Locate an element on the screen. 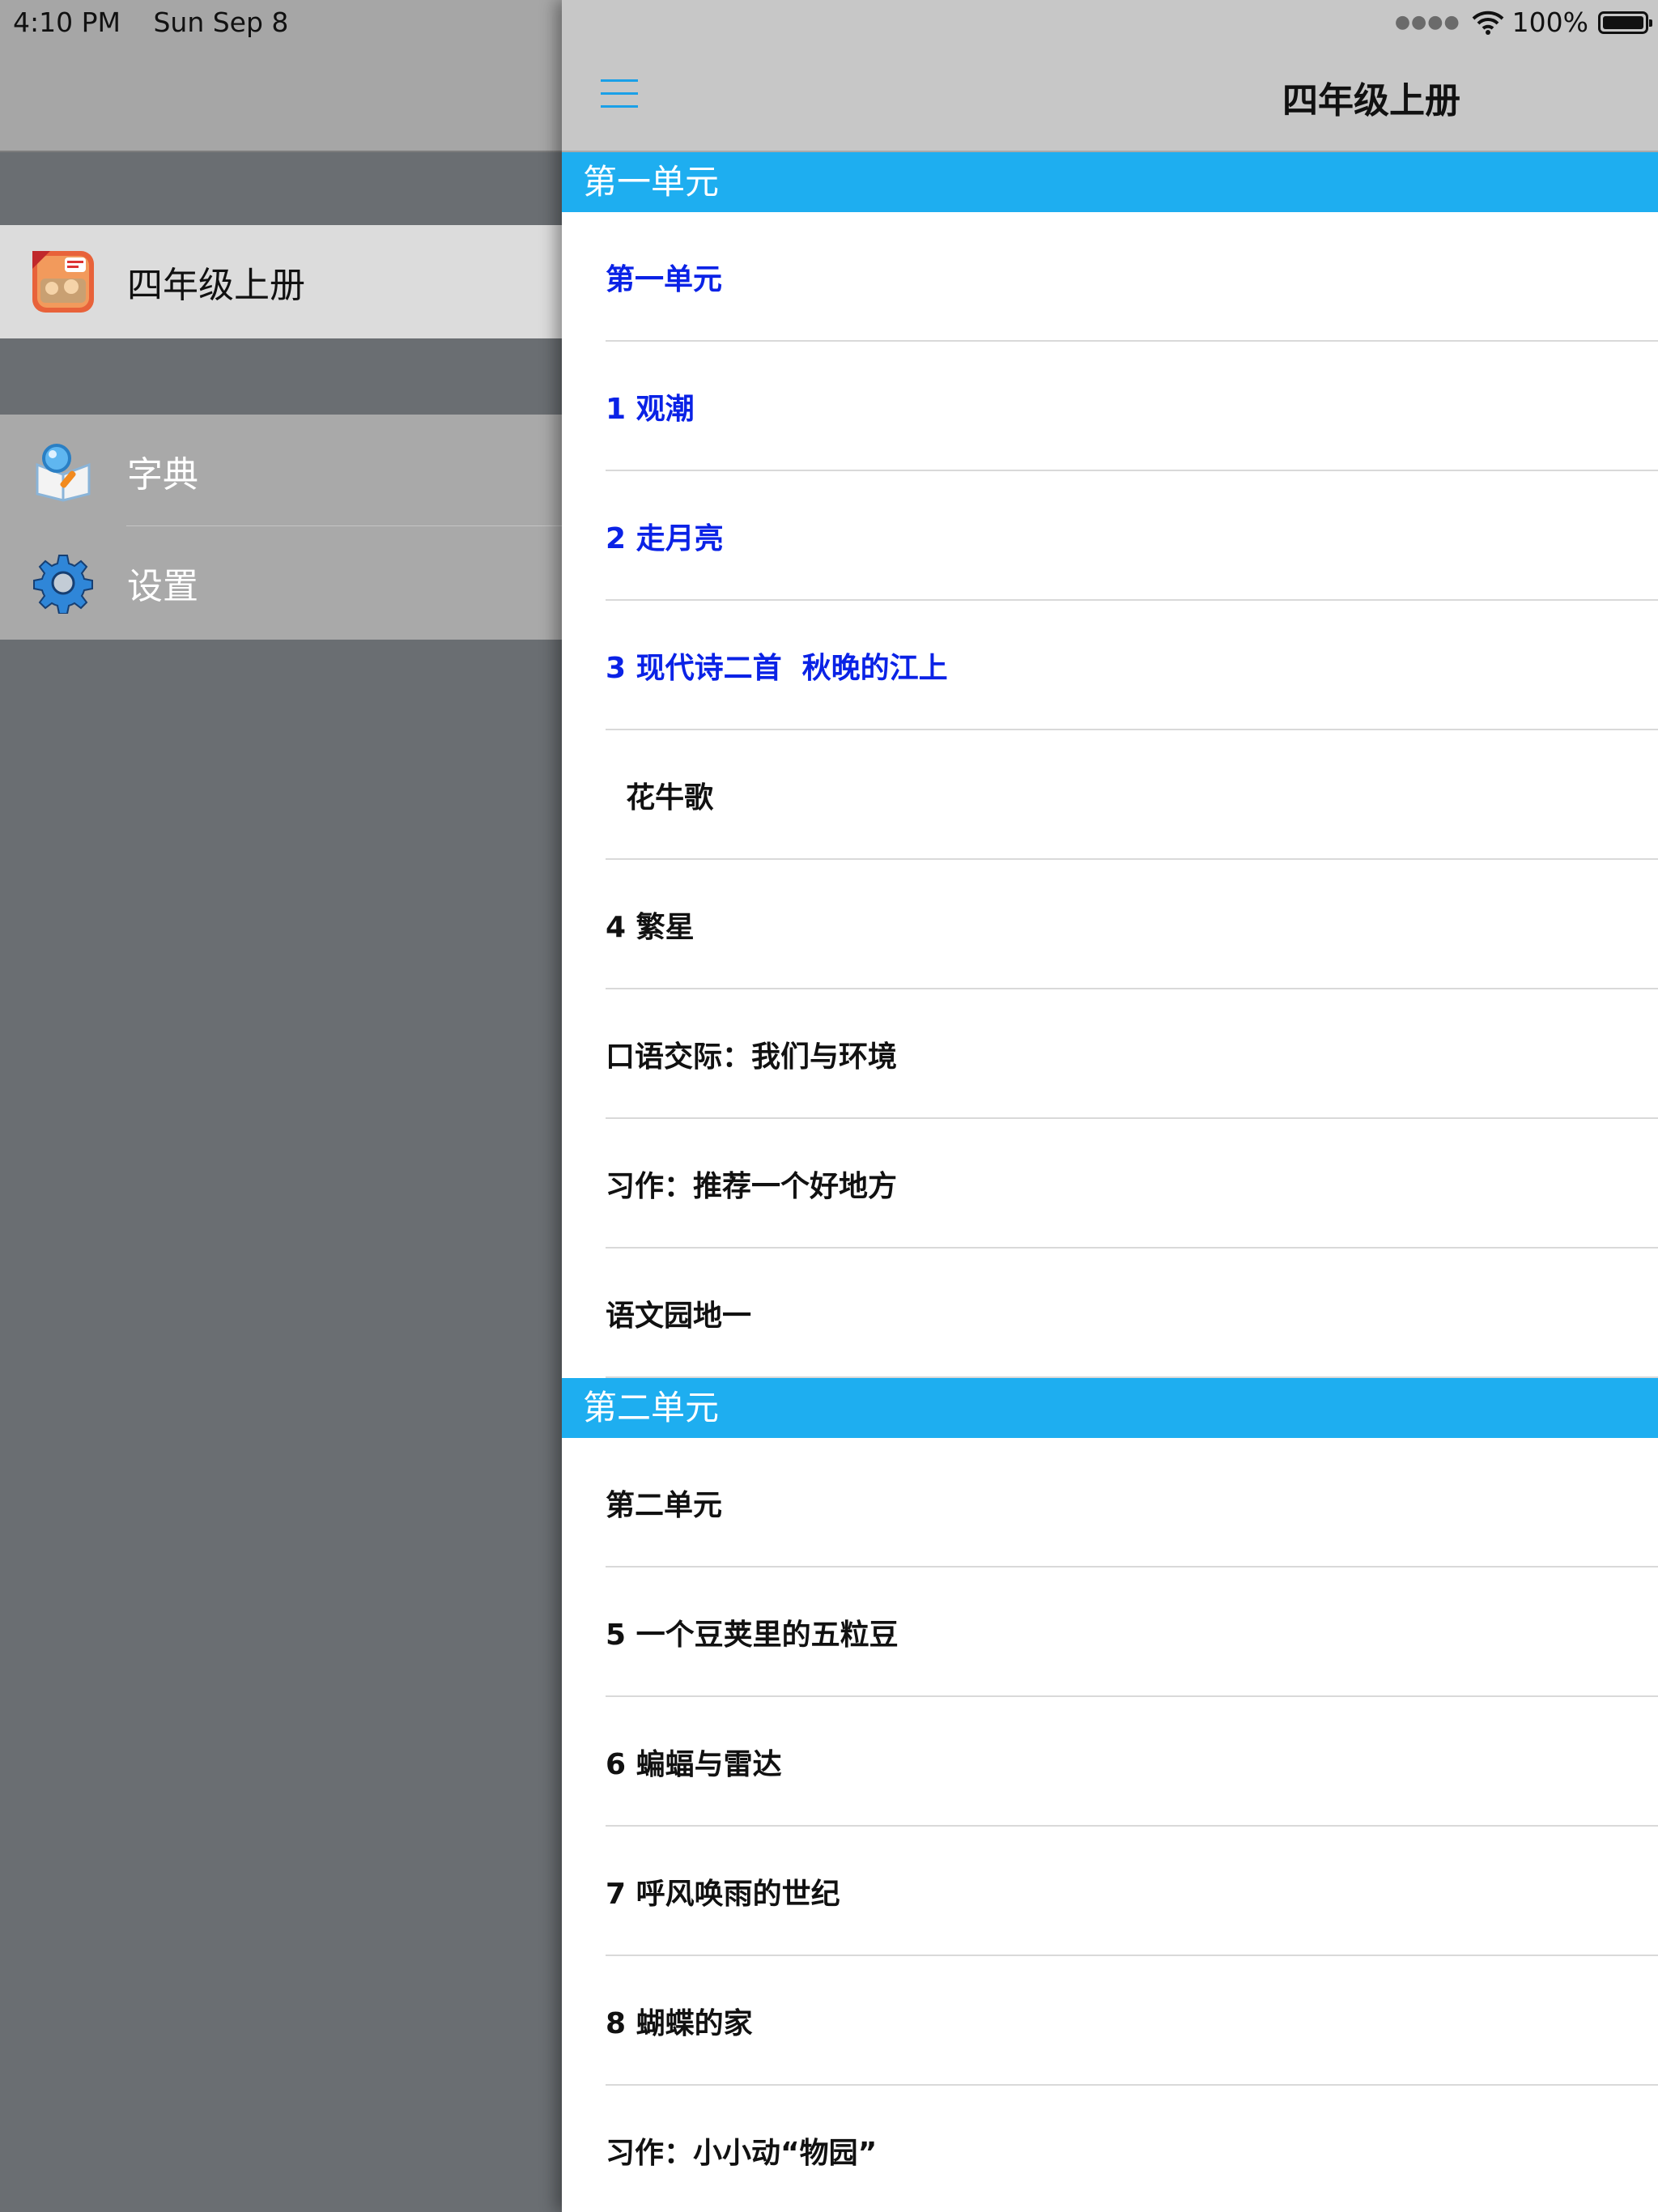 This screenshot has height=2212, width=1658. list-item: 第二单元 is located at coordinates (1110, 1503).